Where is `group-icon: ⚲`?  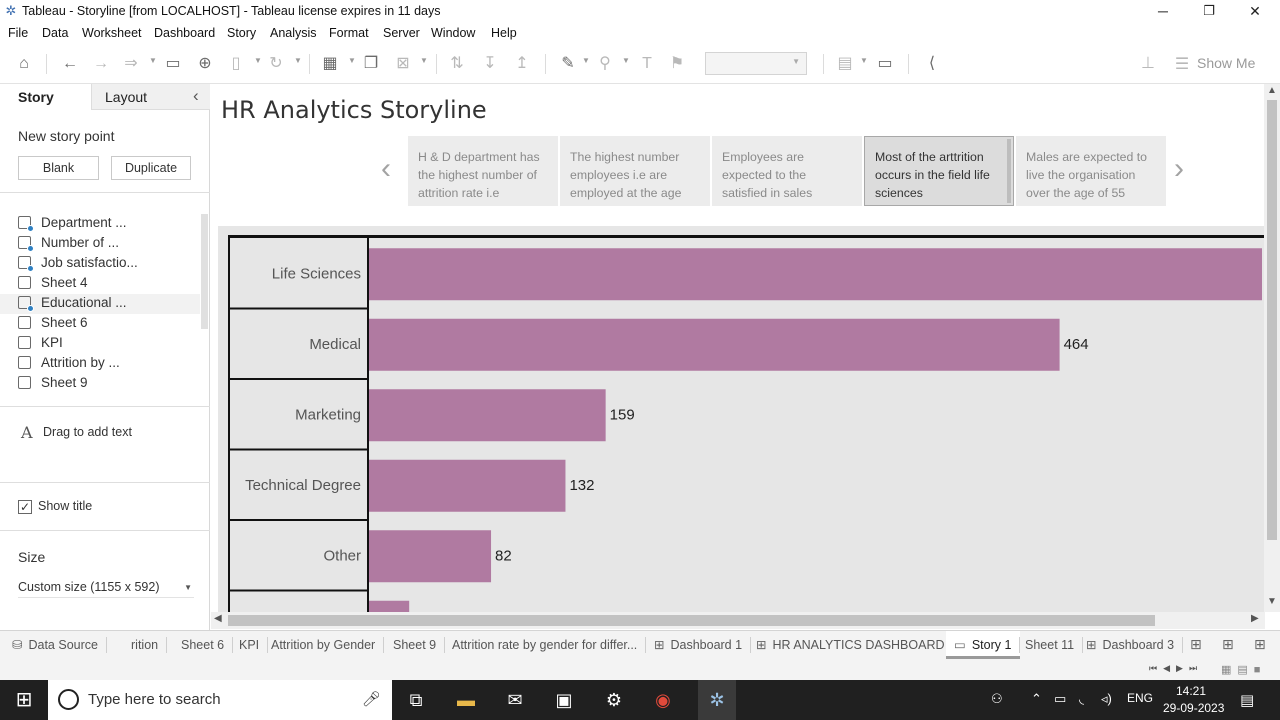 group-icon: ⚲ is located at coordinates (605, 64).